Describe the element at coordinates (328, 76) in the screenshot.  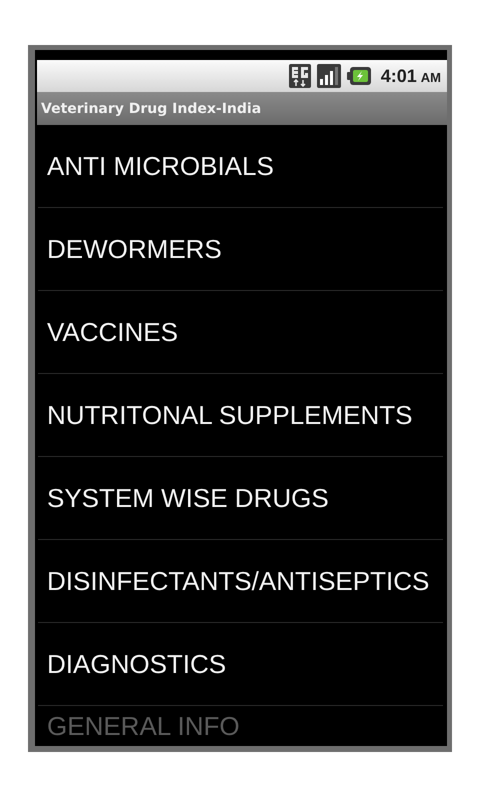
I see `signal-icon` at that location.